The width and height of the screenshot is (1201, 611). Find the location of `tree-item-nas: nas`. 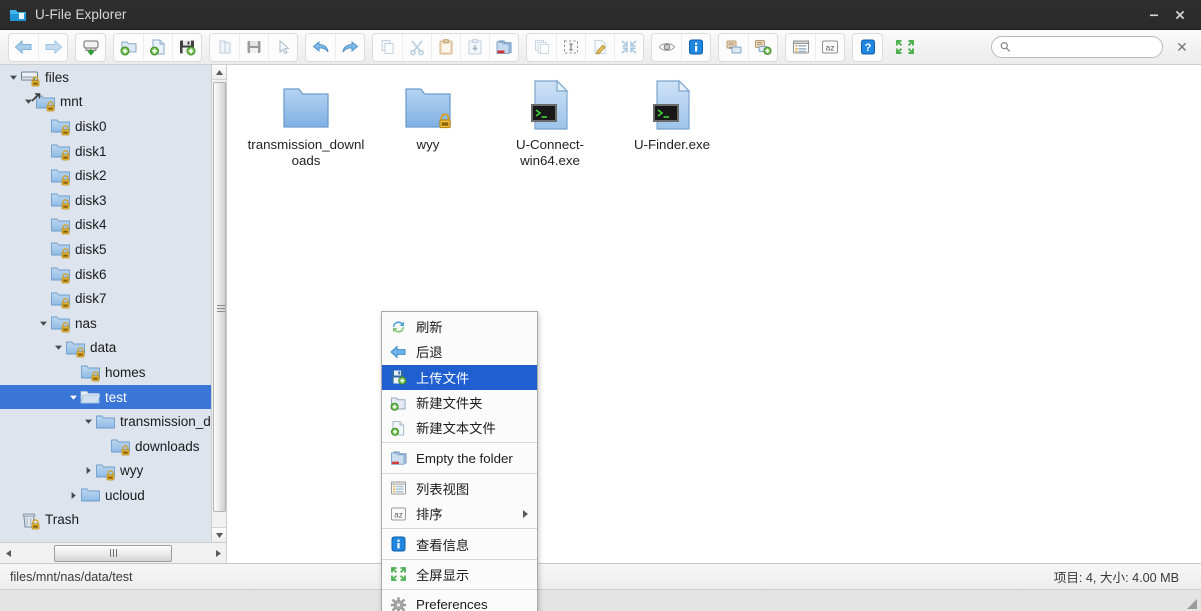

tree-item-nas: nas is located at coordinates (113, 323).